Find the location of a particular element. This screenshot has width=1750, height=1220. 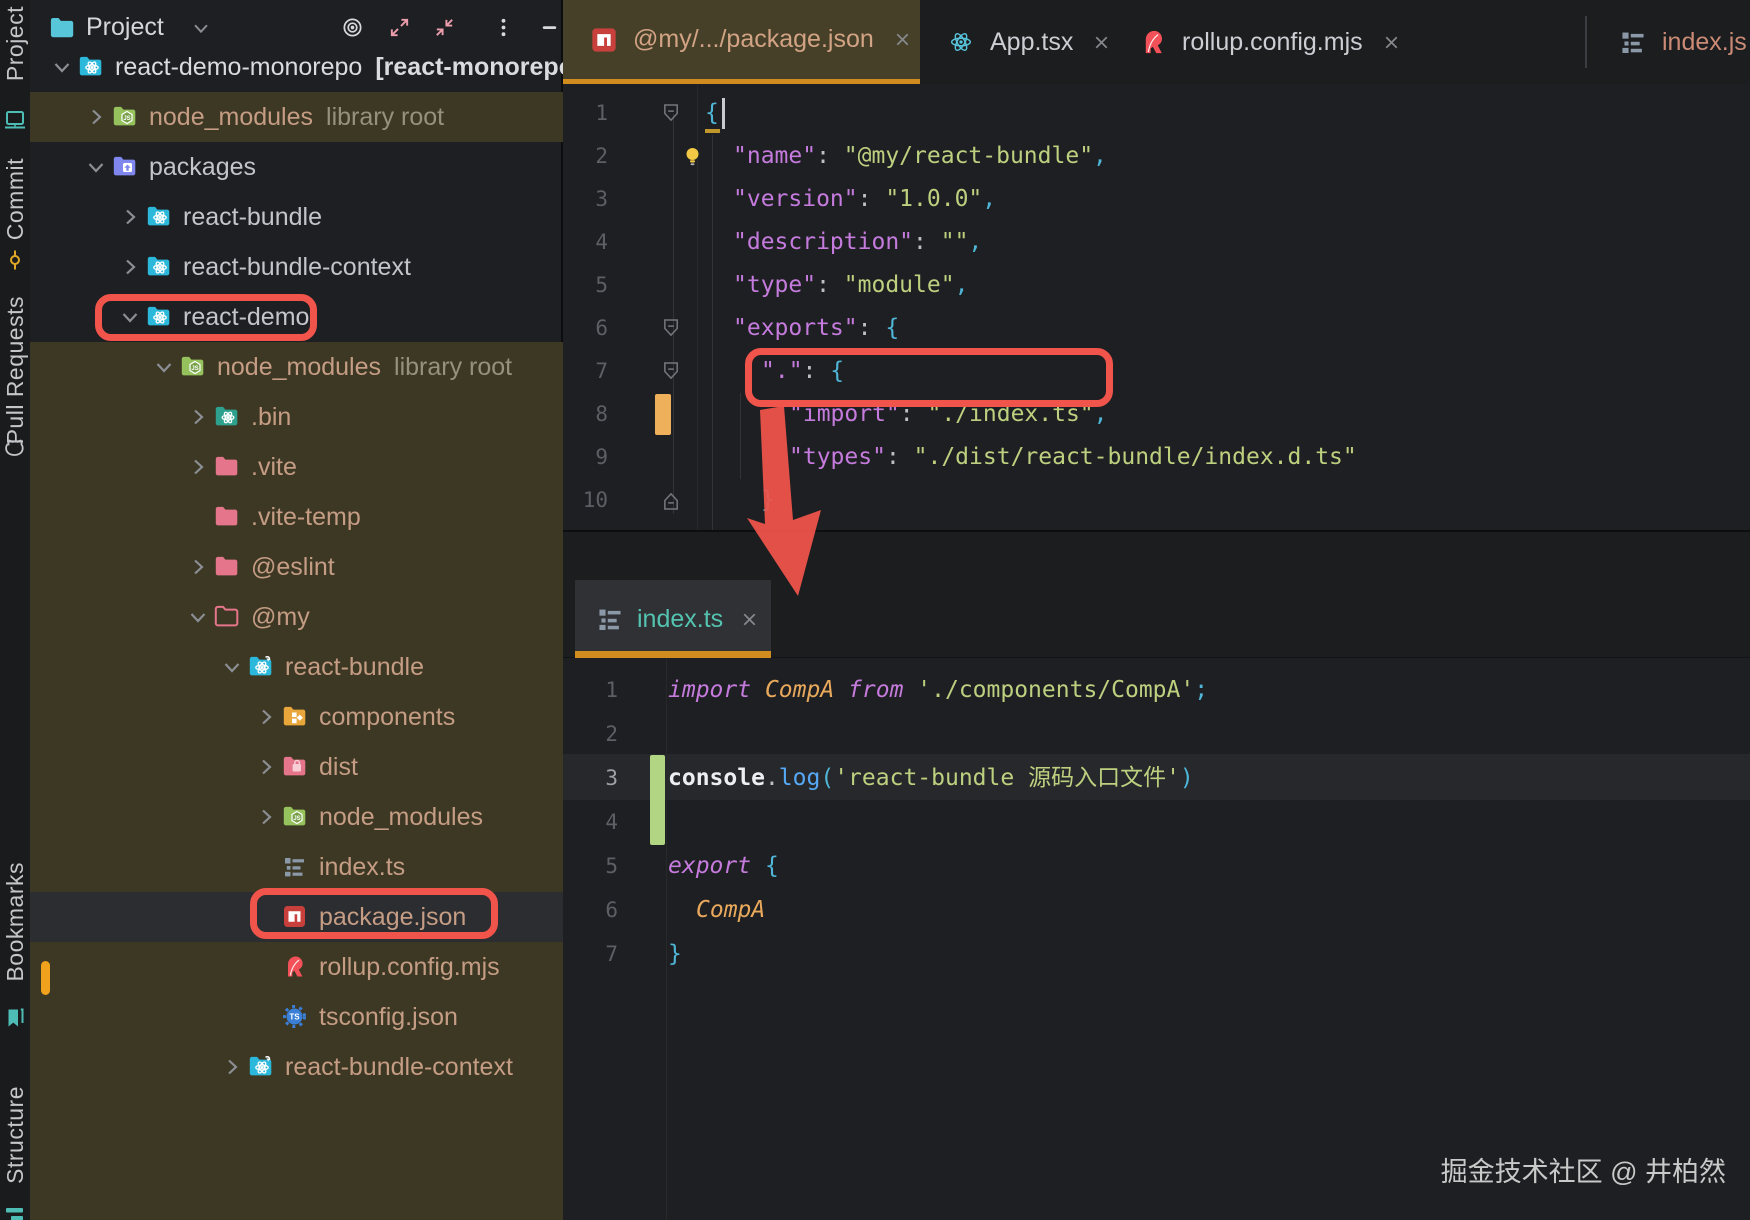

tool-window-label: Commit is located at coordinates (14, 199).